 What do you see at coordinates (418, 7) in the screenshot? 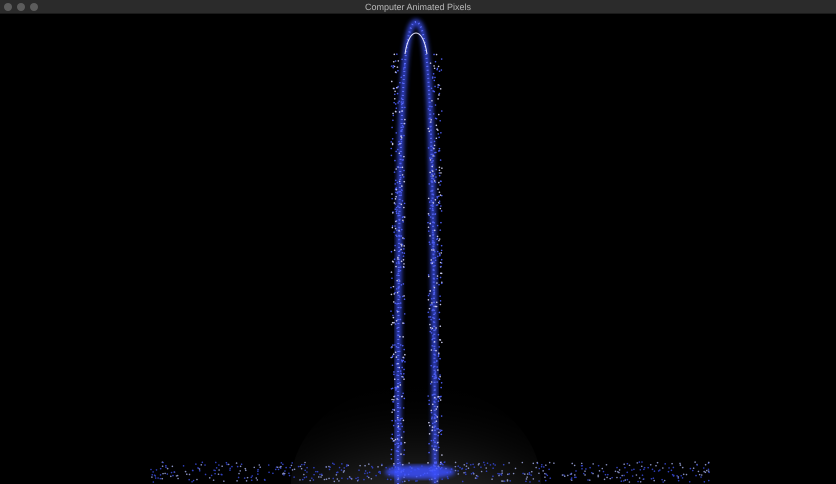
I see `window-title: Computer Animated Pixels` at bounding box center [418, 7].